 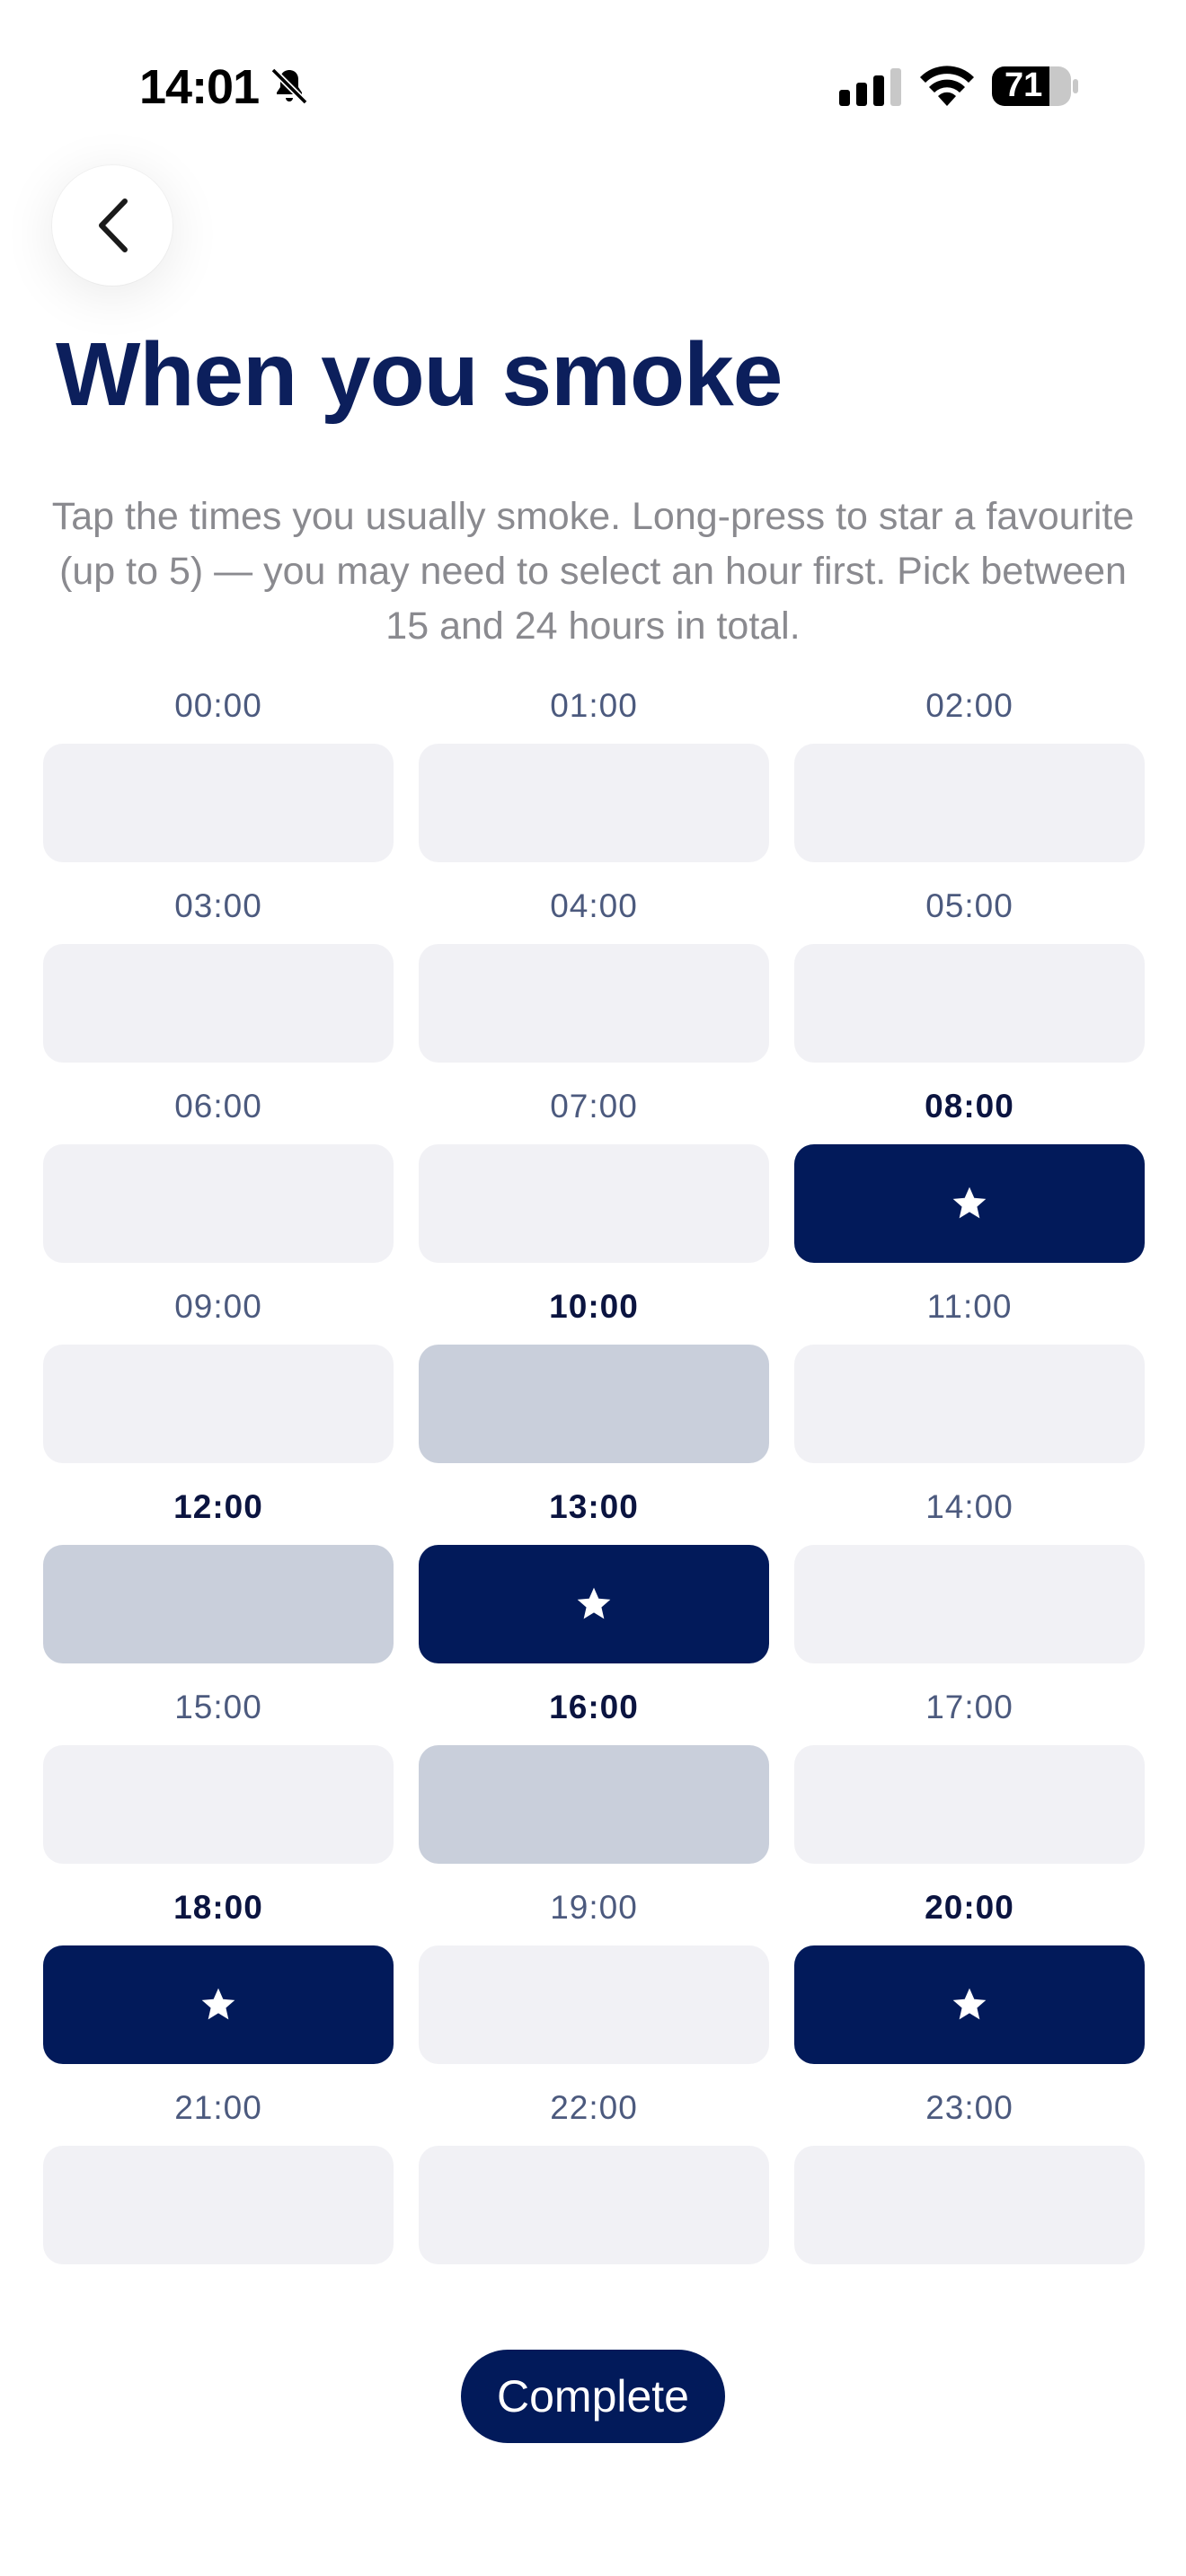 I want to click on hour-slot: 01:00, so click(x=594, y=784).